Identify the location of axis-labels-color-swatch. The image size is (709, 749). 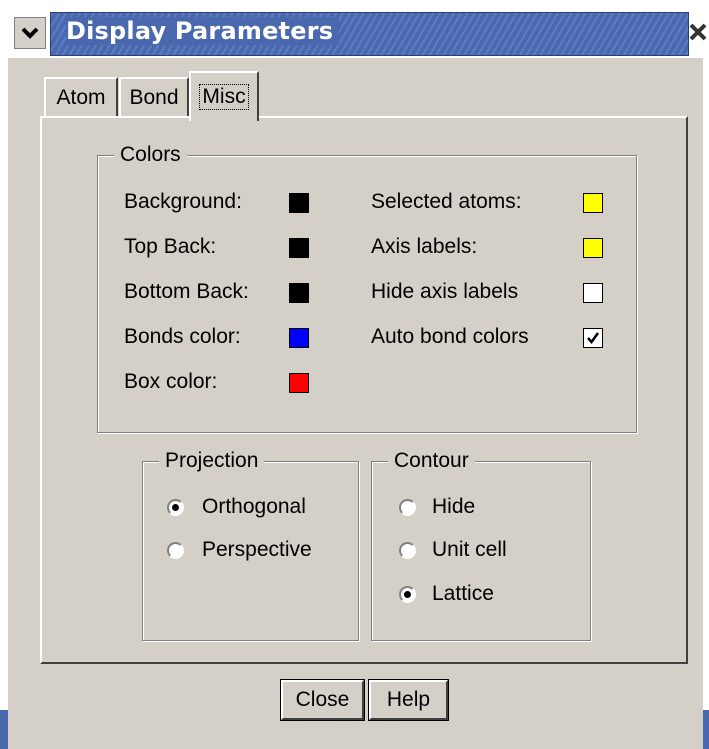
(593, 248).